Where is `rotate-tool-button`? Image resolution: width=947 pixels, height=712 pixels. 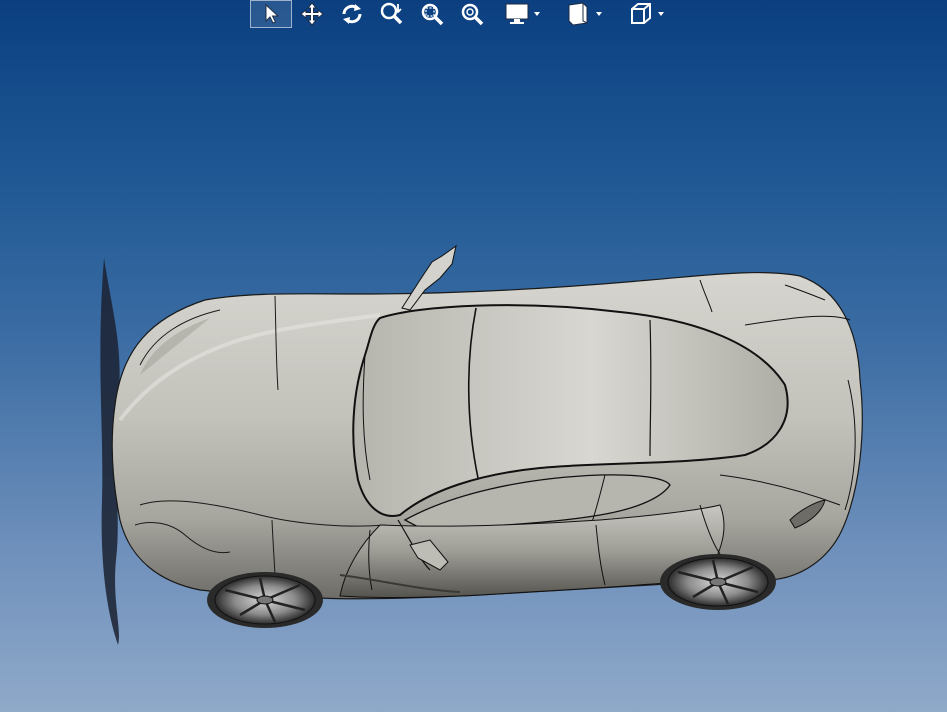 rotate-tool-button is located at coordinates (352, 14).